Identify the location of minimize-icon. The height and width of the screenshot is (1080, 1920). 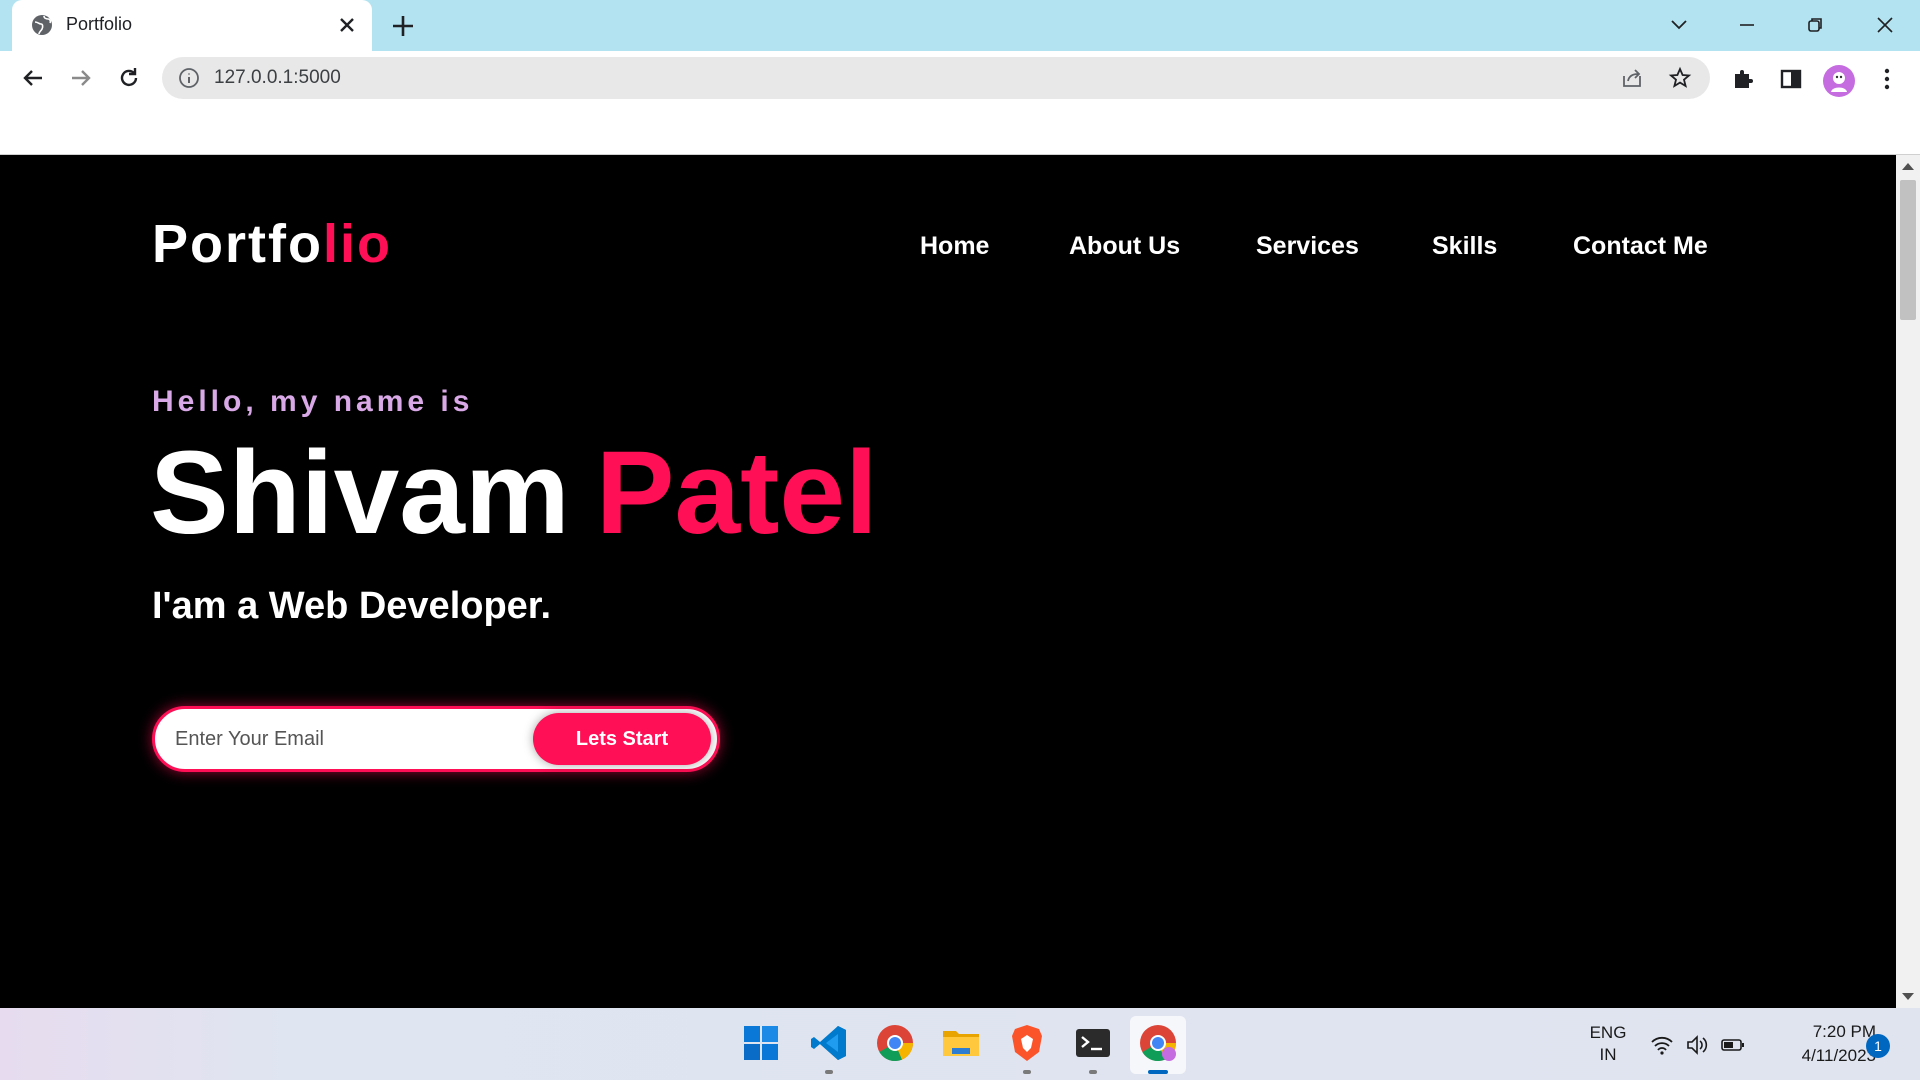
(1747, 25).